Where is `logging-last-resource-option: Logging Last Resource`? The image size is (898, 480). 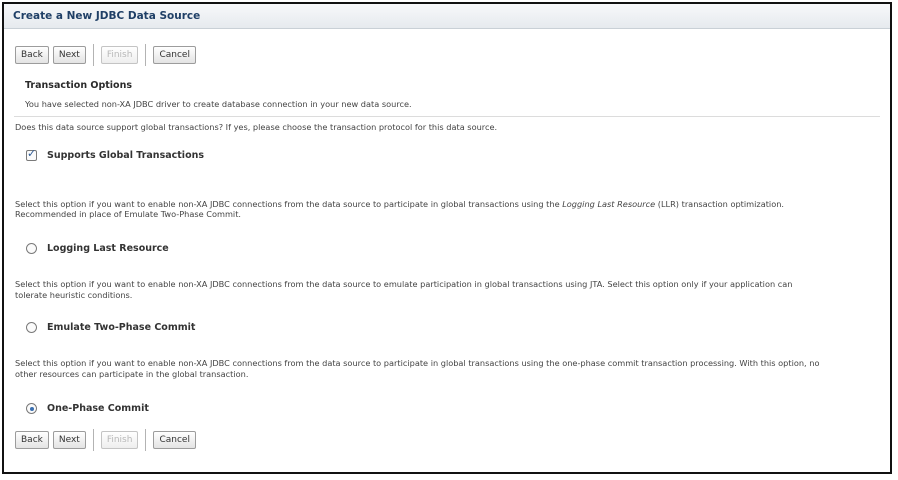 logging-last-resource-option: Logging Last Resource is located at coordinates (97, 248).